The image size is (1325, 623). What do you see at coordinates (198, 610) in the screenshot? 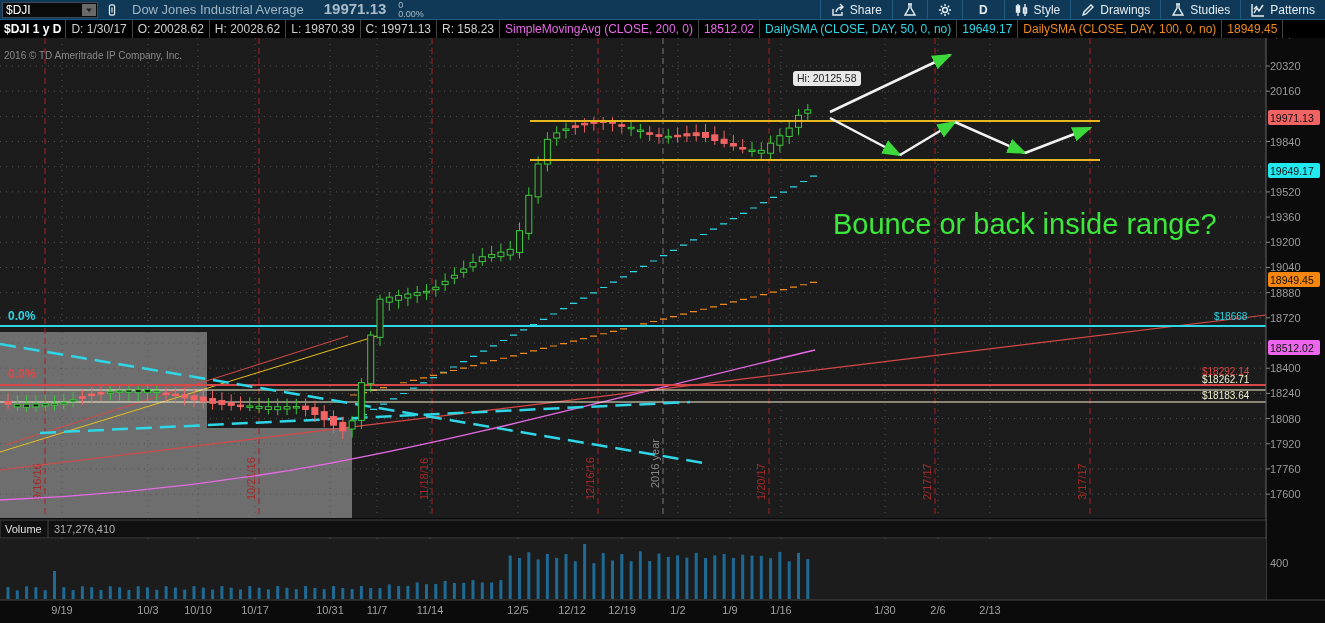
I see `axis-label: 10/10` at bounding box center [198, 610].